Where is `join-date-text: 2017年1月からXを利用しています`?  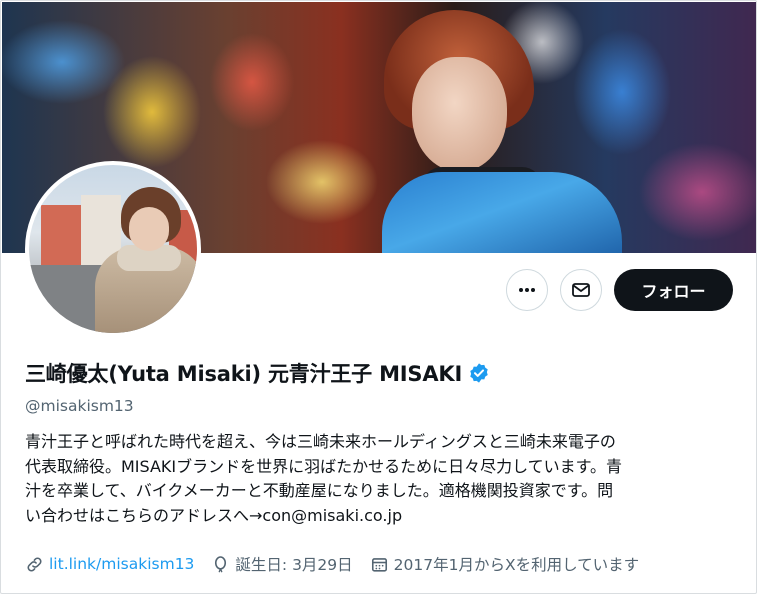
join-date-text: 2017年1月からXを利用しています is located at coordinates (516, 565).